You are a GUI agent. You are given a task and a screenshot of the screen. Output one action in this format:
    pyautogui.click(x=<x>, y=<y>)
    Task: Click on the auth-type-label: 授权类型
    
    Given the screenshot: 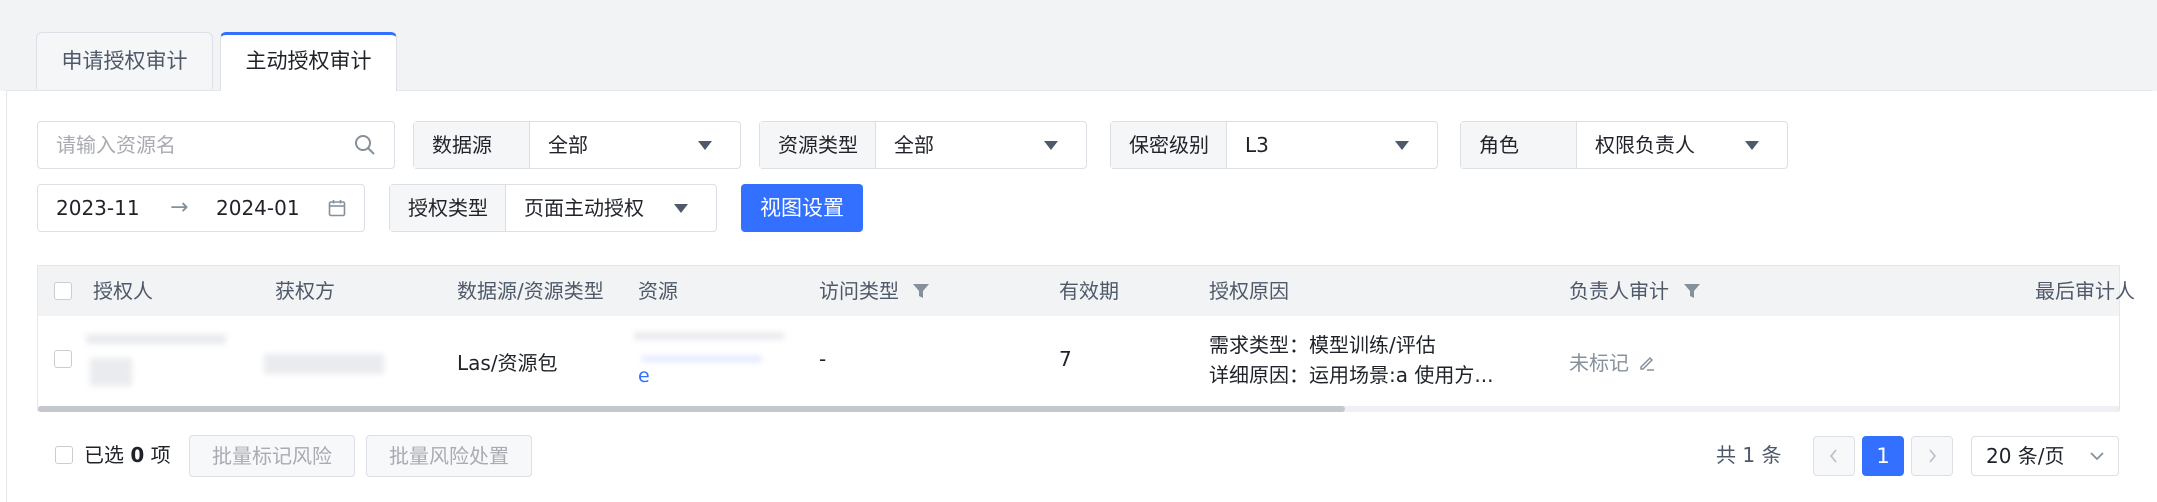 What is the action you would take?
    pyautogui.click(x=448, y=208)
    